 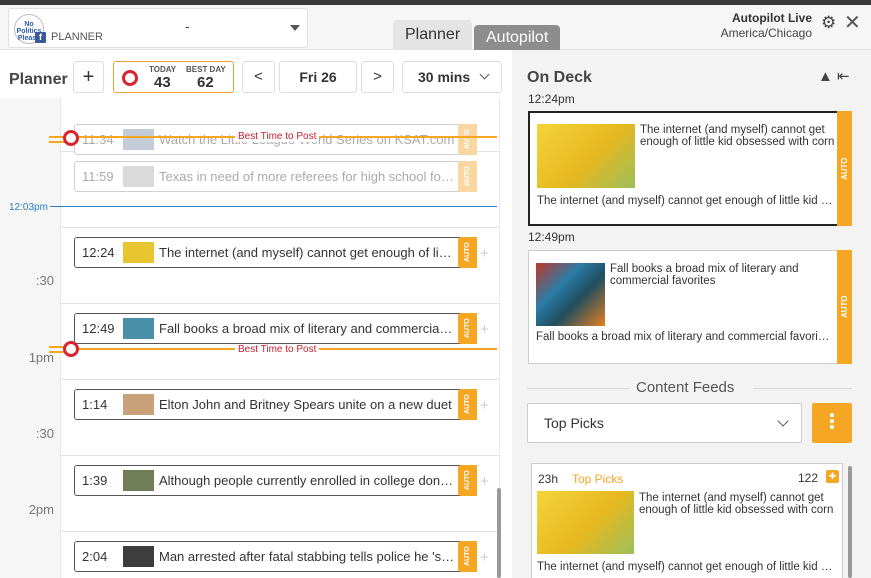 What do you see at coordinates (40, 37) in the screenshot?
I see `facebook-icon: f` at bounding box center [40, 37].